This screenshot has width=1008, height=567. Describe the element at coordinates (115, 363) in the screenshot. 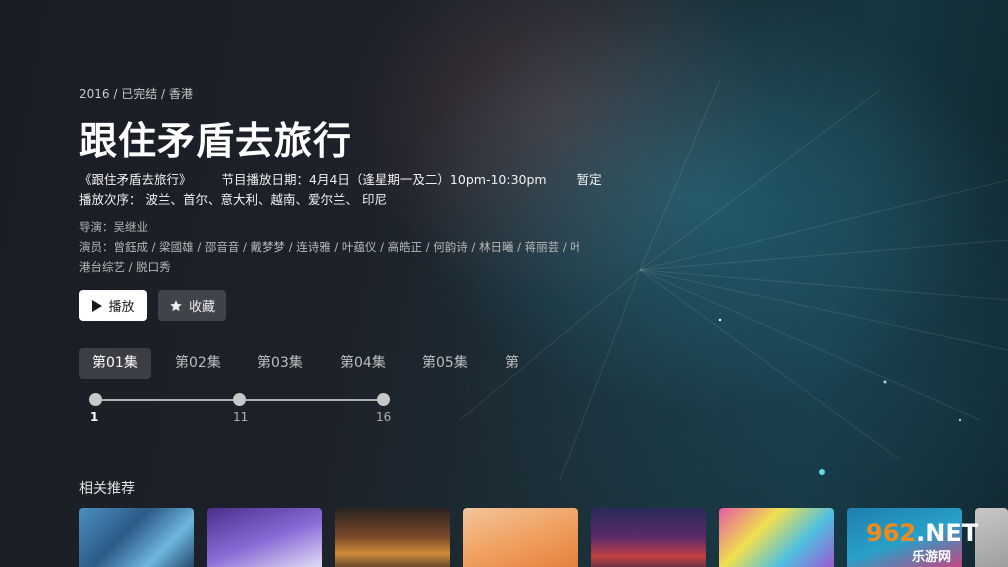

I see `episode-tab-01: 第01集` at that location.